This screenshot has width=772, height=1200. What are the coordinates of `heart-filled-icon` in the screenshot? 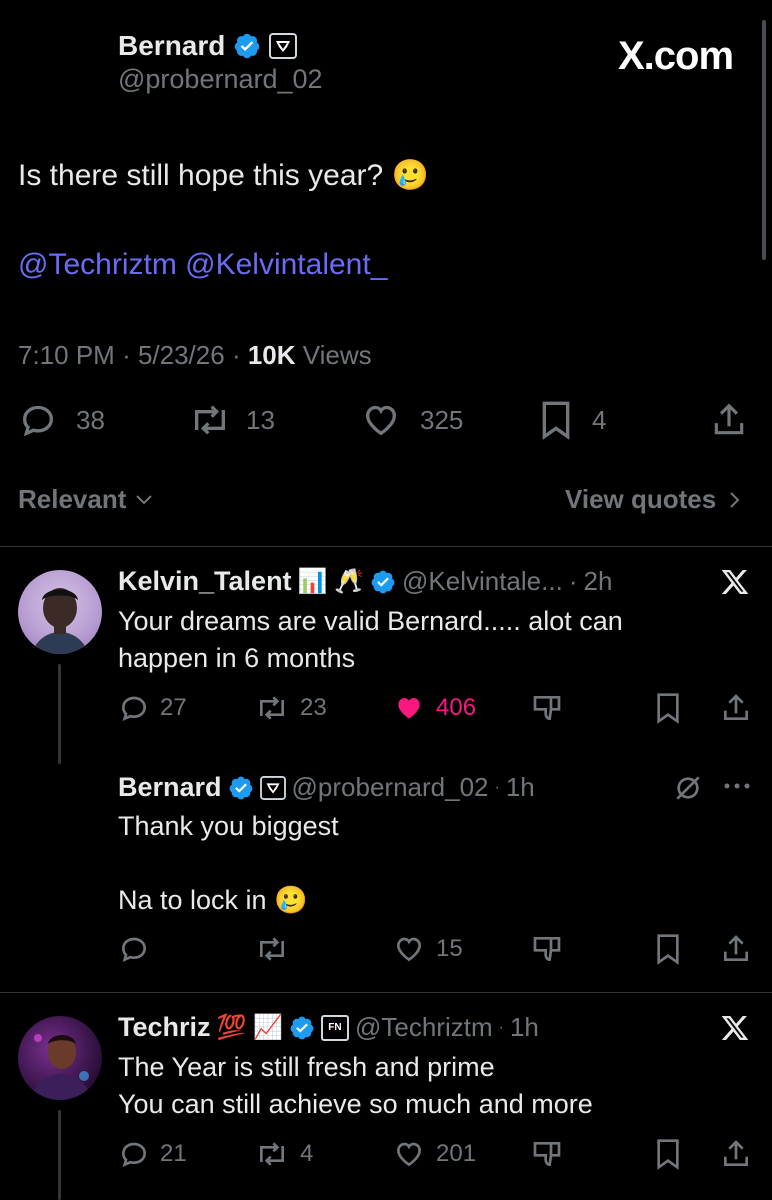 It's located at (409, 708).